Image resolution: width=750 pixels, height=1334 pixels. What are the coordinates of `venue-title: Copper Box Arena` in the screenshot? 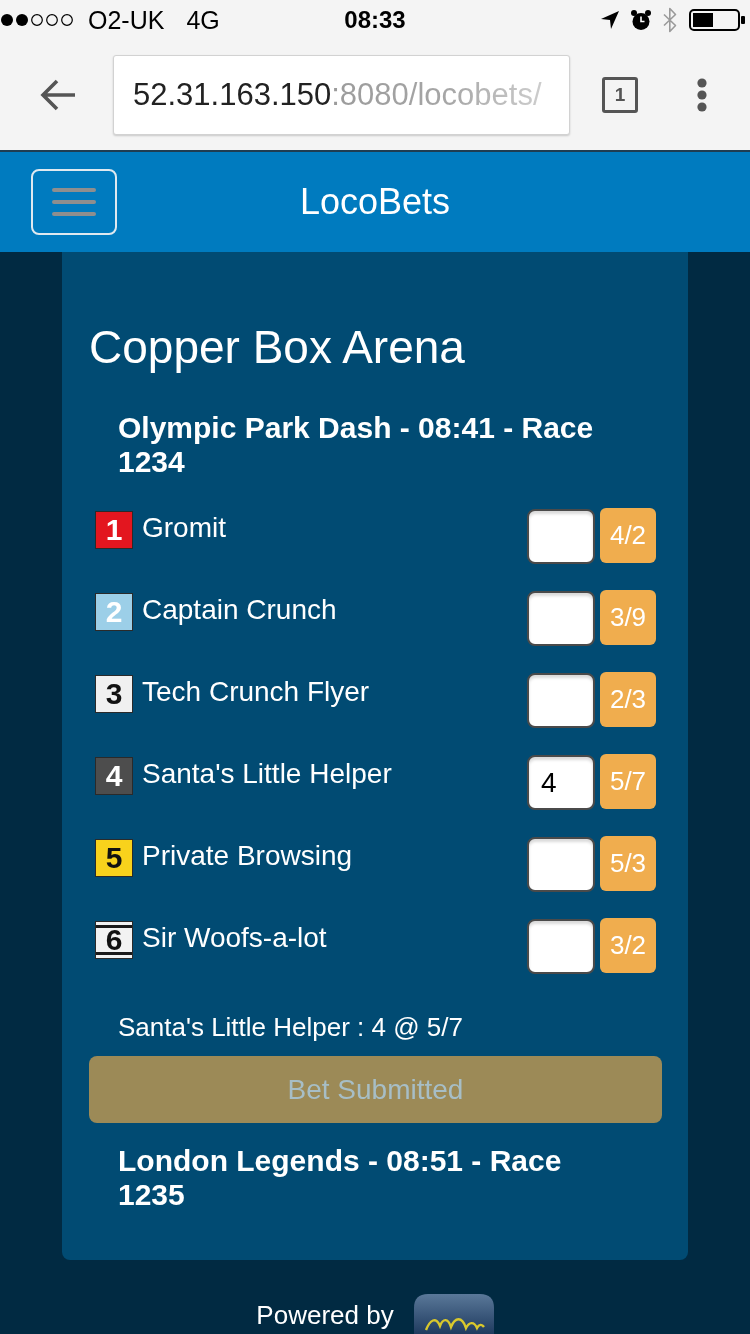 It's located at (277, 347).